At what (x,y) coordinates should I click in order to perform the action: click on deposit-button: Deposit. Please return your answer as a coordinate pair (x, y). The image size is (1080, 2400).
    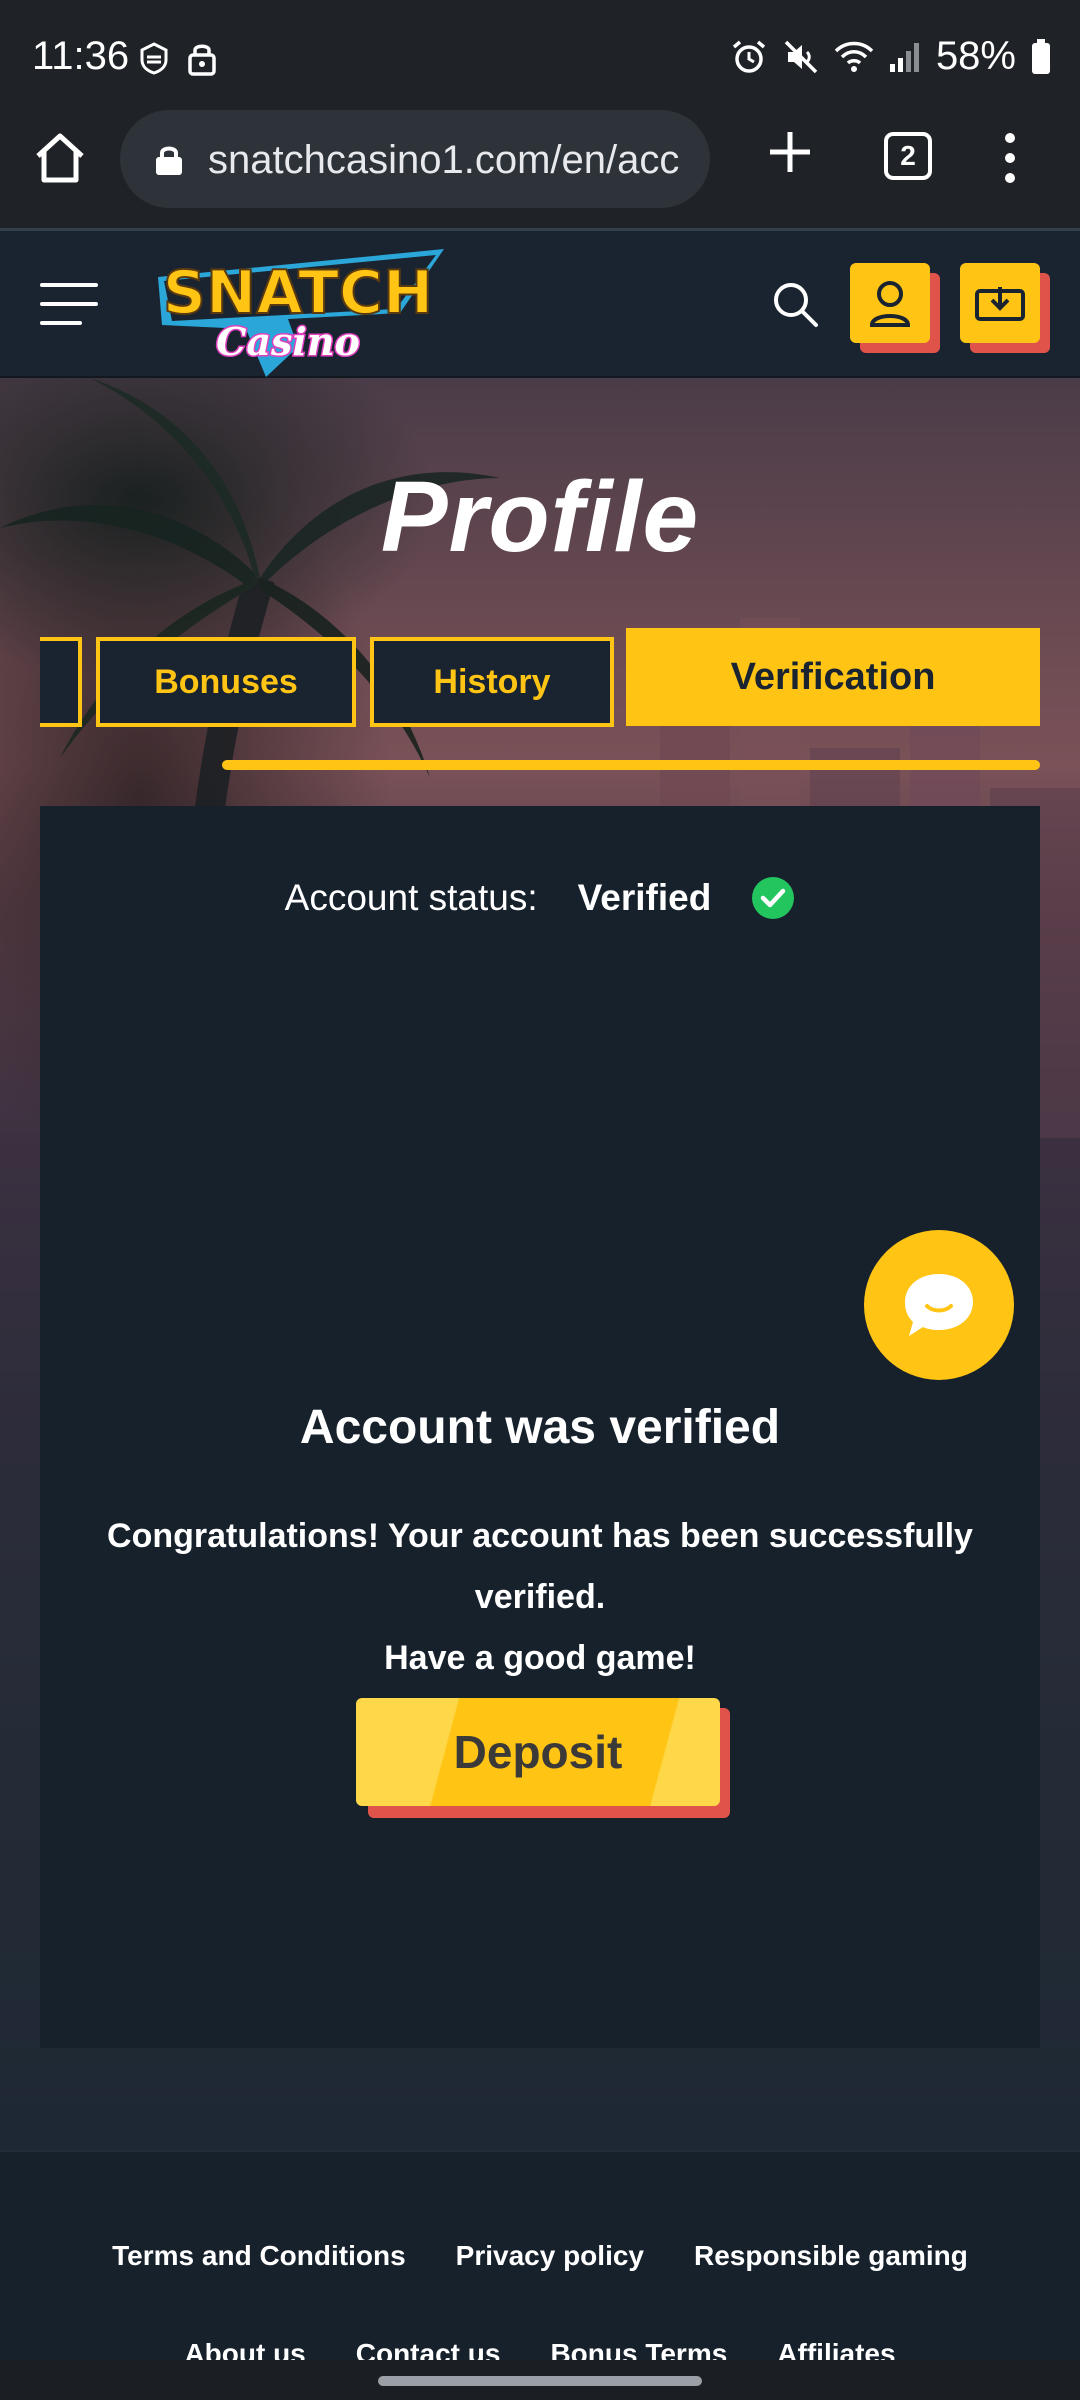
    Looking at the image, I should click on (544, 1758).